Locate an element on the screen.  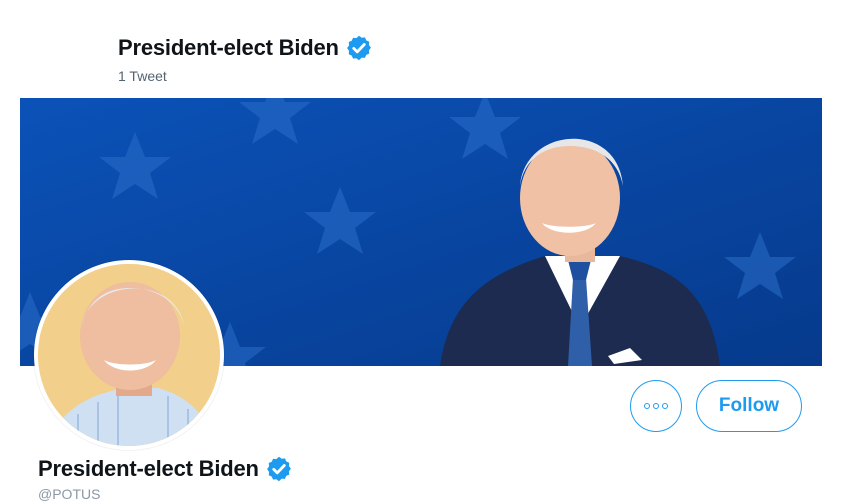
profile-header: President-elect Biden 1 Tweet is located at coordinates (245, 59).